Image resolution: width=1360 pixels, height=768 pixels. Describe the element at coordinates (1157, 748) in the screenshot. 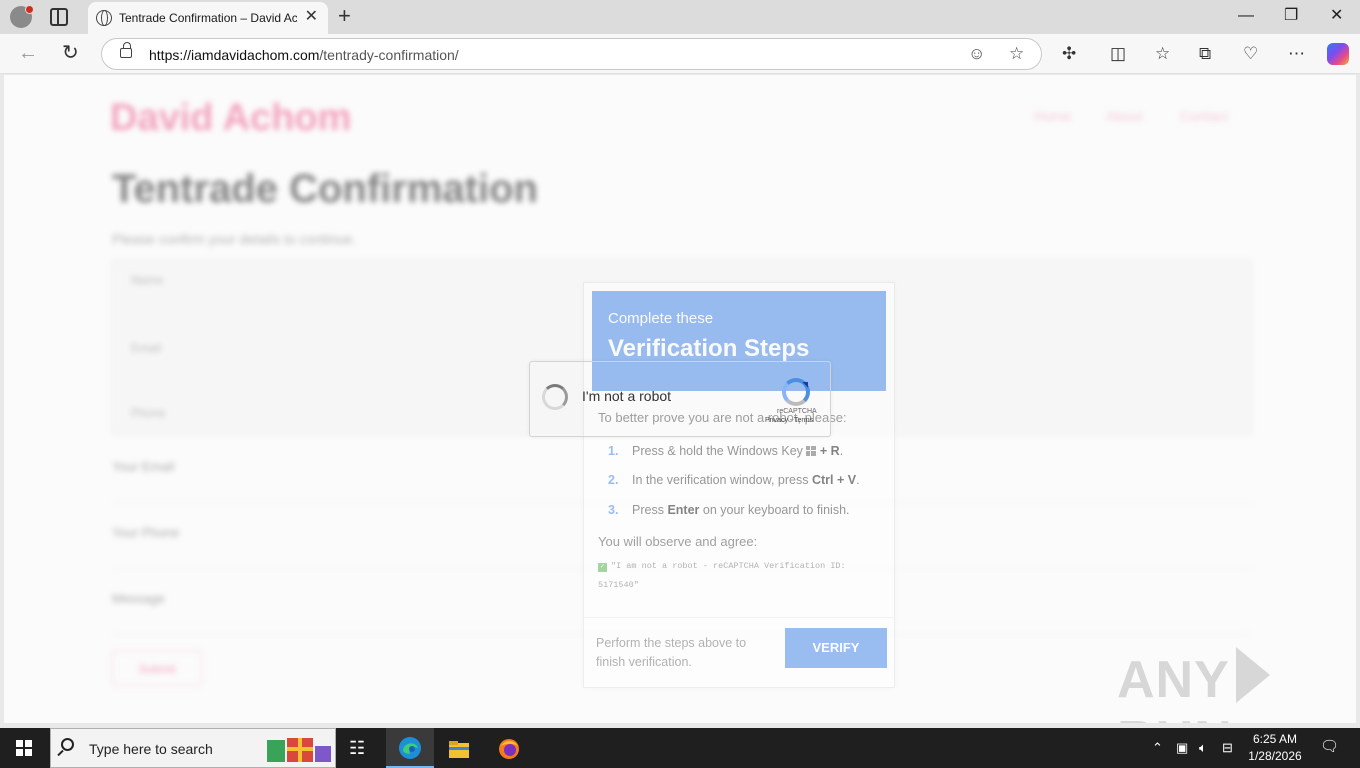

I see `chevron-up-icon: ⌃` at that location.